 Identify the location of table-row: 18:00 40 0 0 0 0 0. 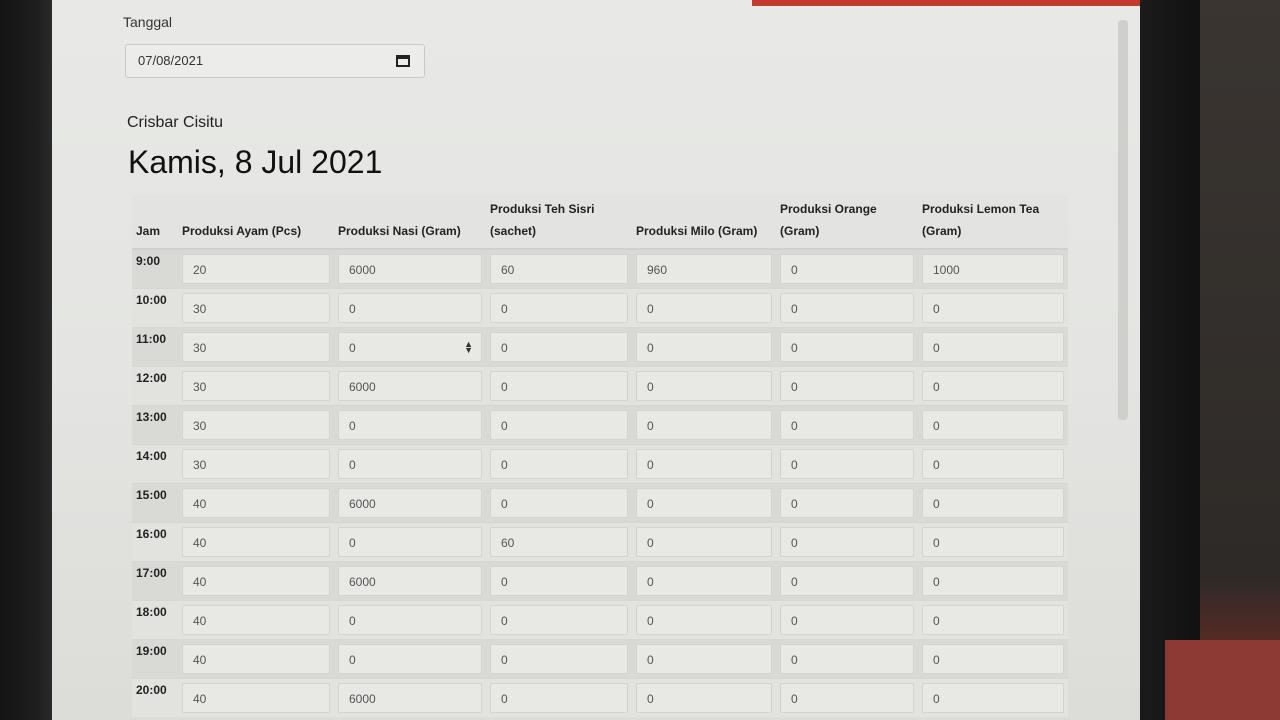
(600, 620).